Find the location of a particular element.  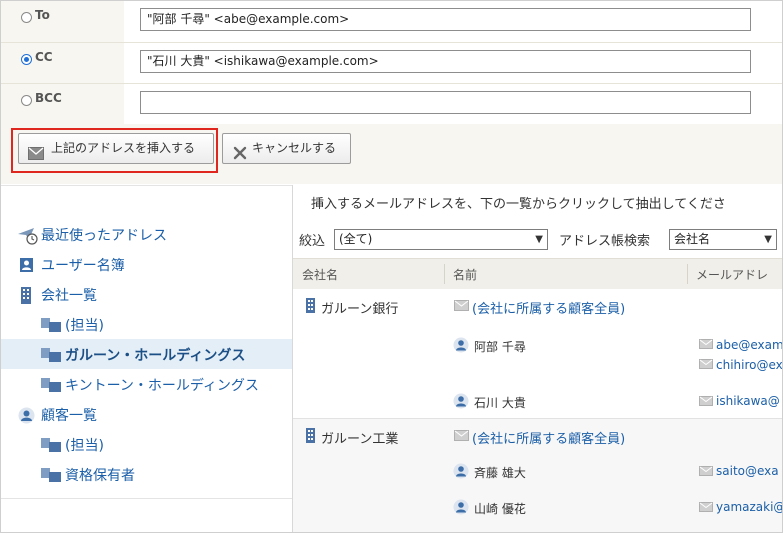

nav-label: ユーザー名簿 is located at coordinates (83, 266).